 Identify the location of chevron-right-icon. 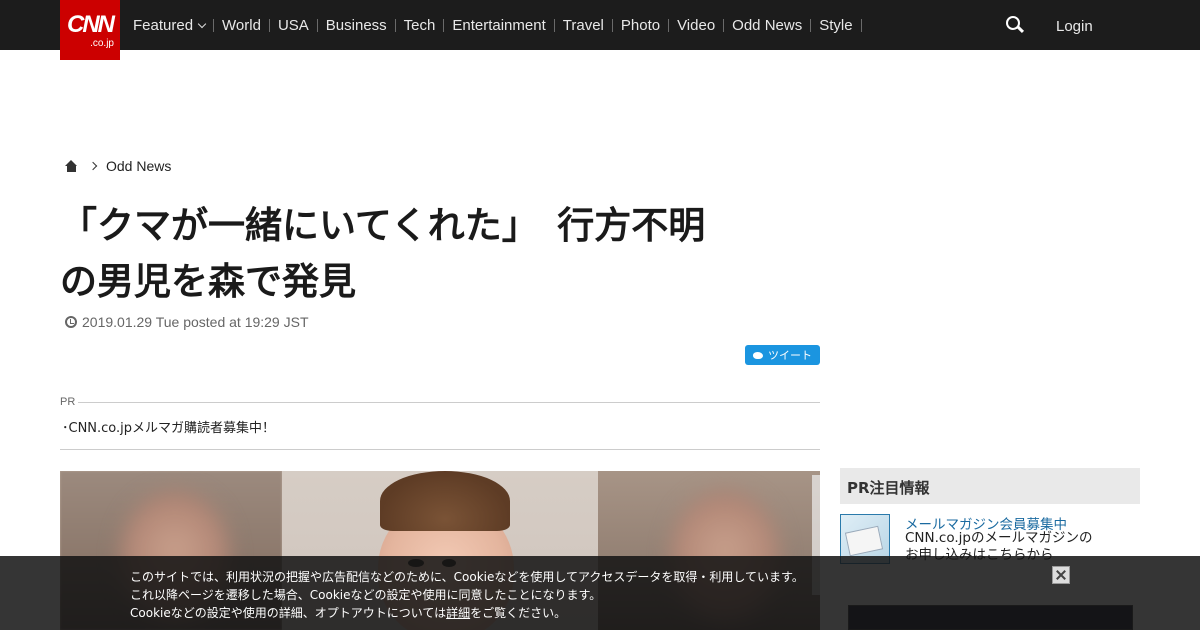
(93, 166).